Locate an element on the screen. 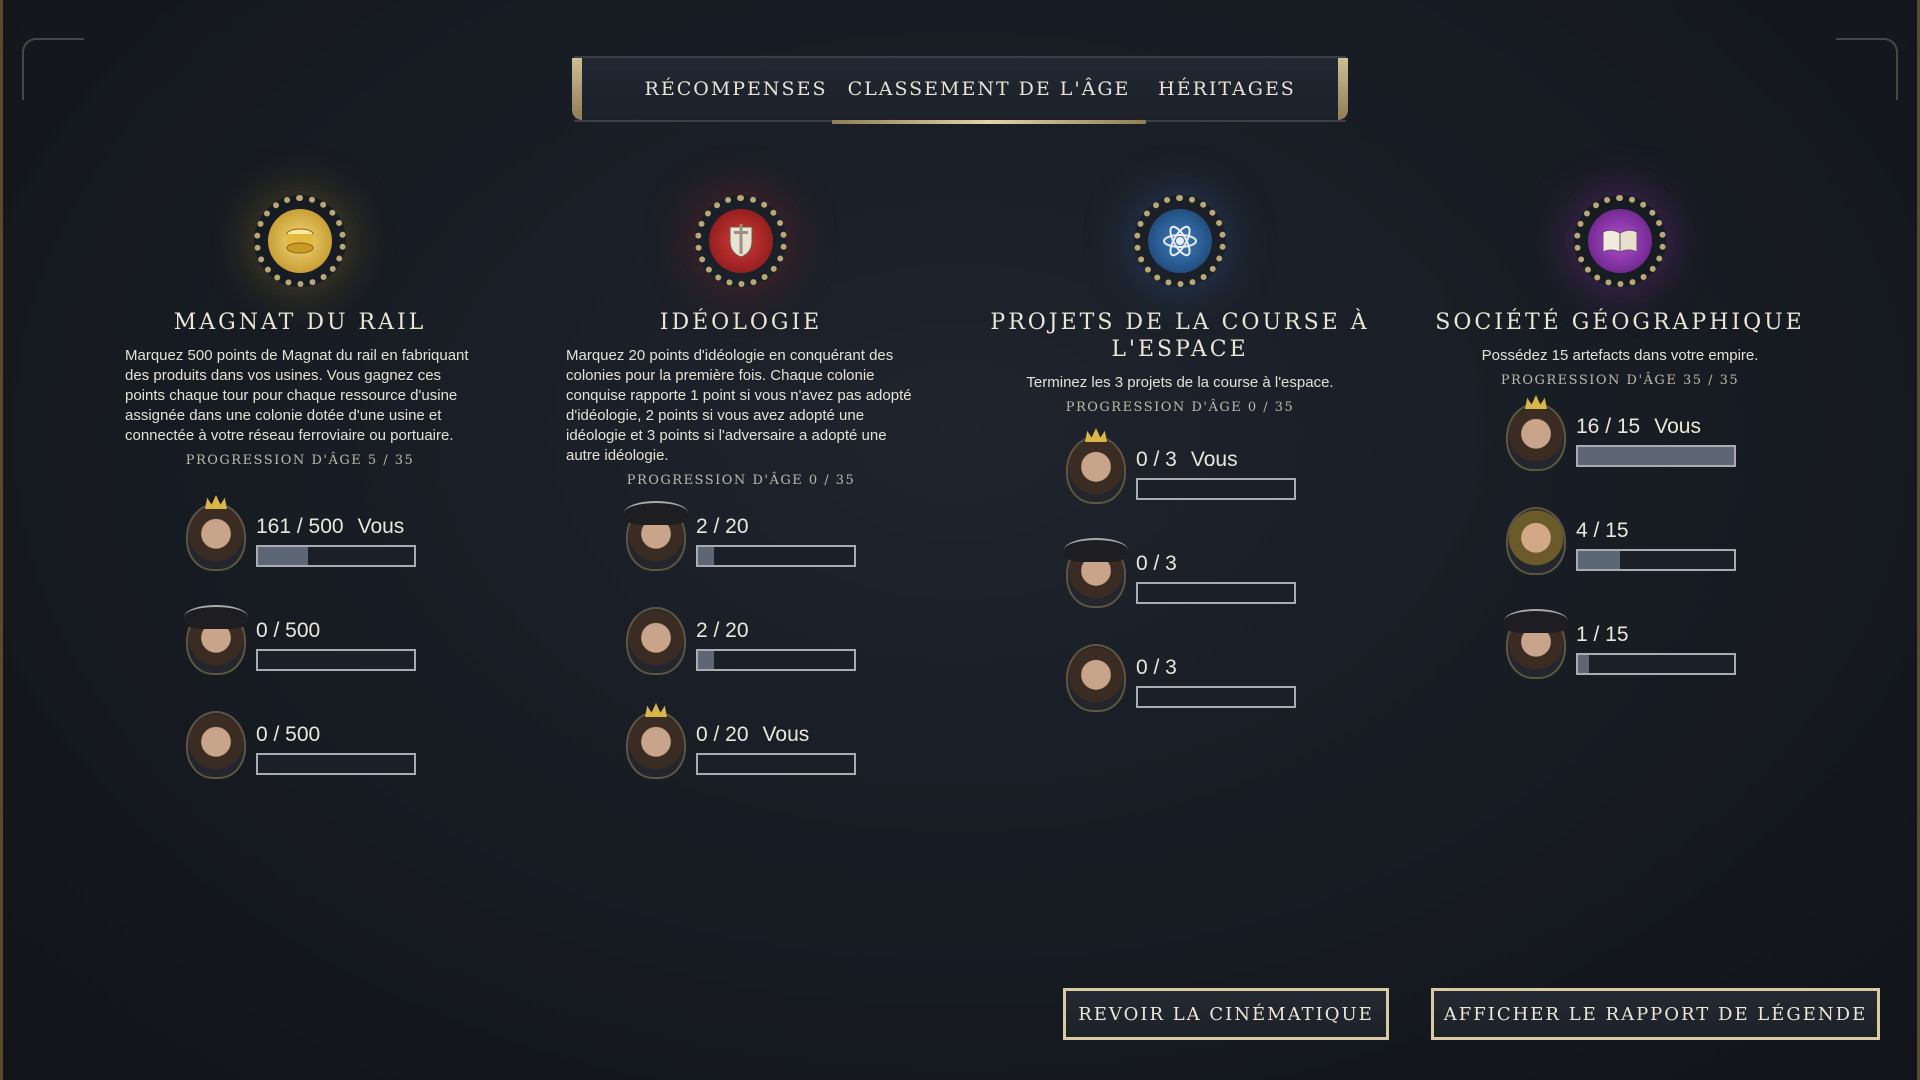 The height and width of the screenshot is (1080, 1920). leader-score: 1 / 15 is located at coordinates (1602, 634).